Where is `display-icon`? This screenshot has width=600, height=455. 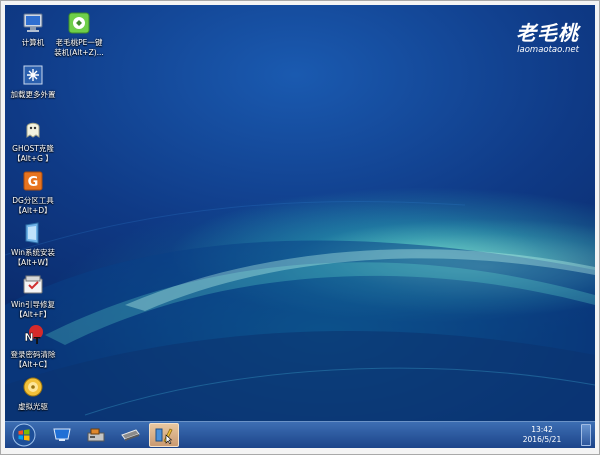 display-icon is located at coordinates (62, 434).